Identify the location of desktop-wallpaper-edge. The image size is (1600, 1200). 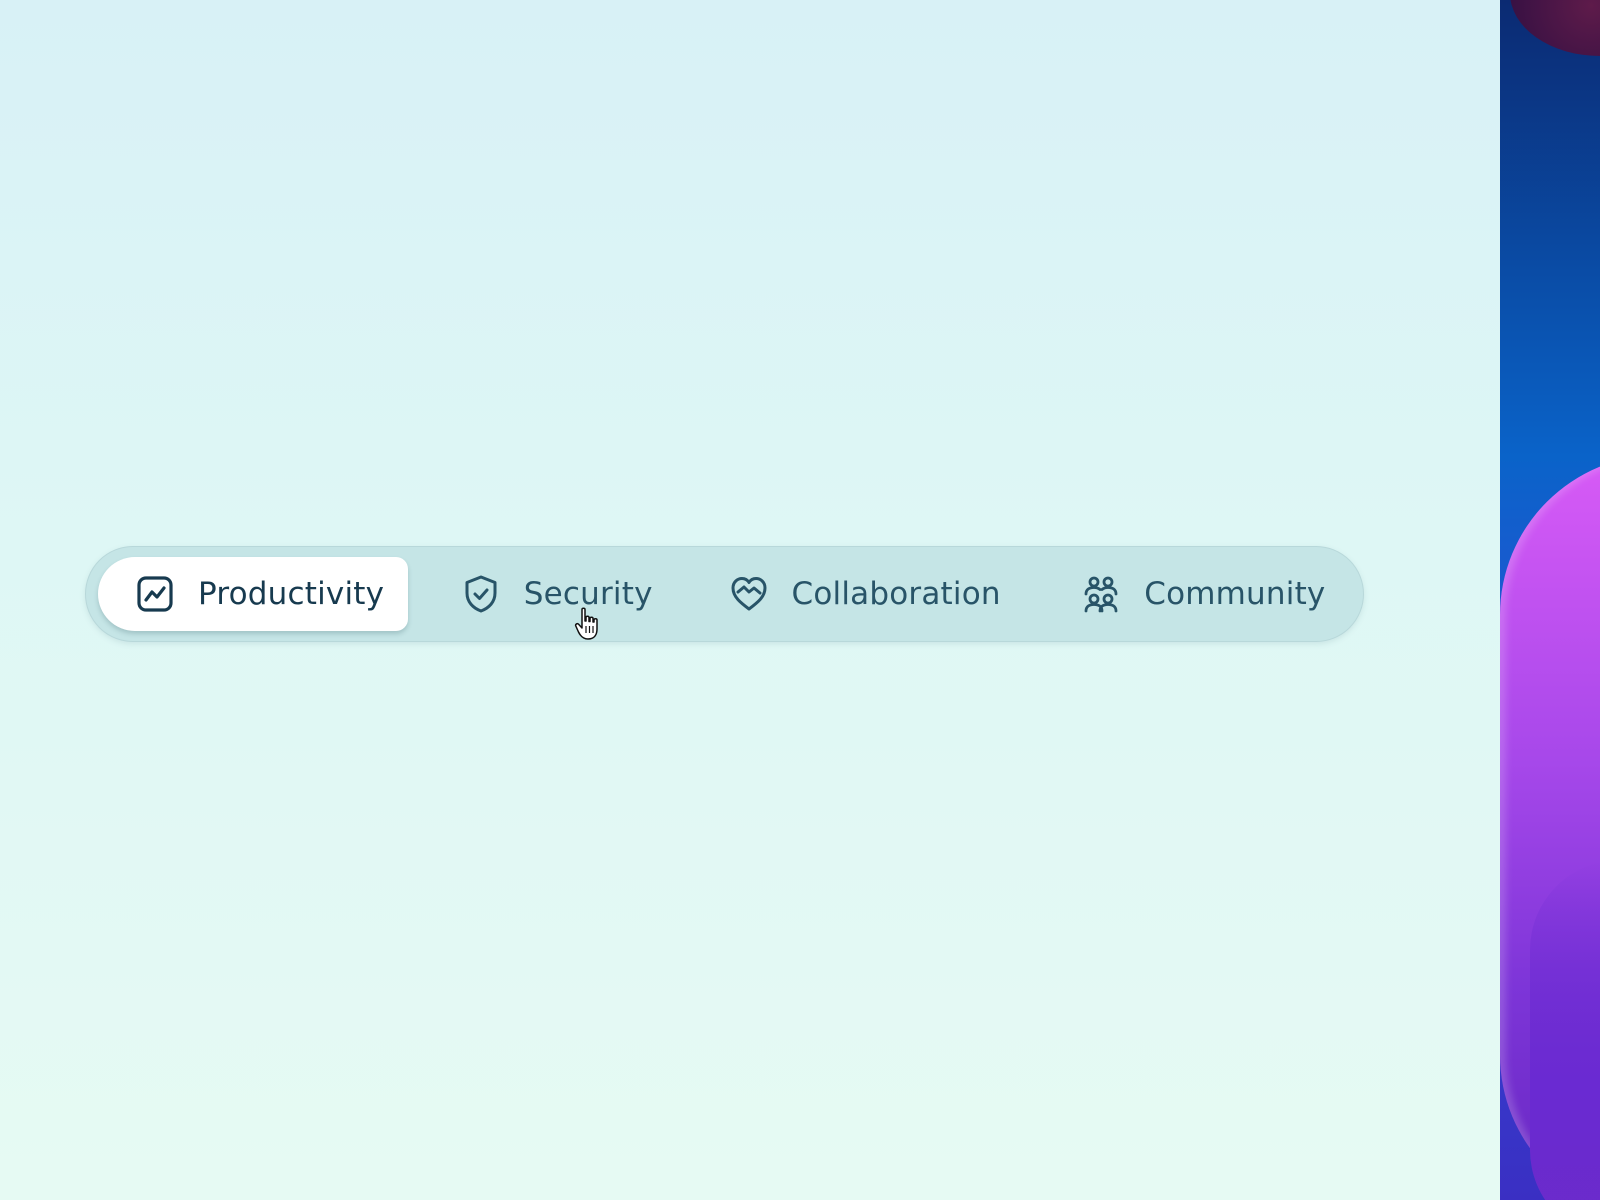
(1550, 600).